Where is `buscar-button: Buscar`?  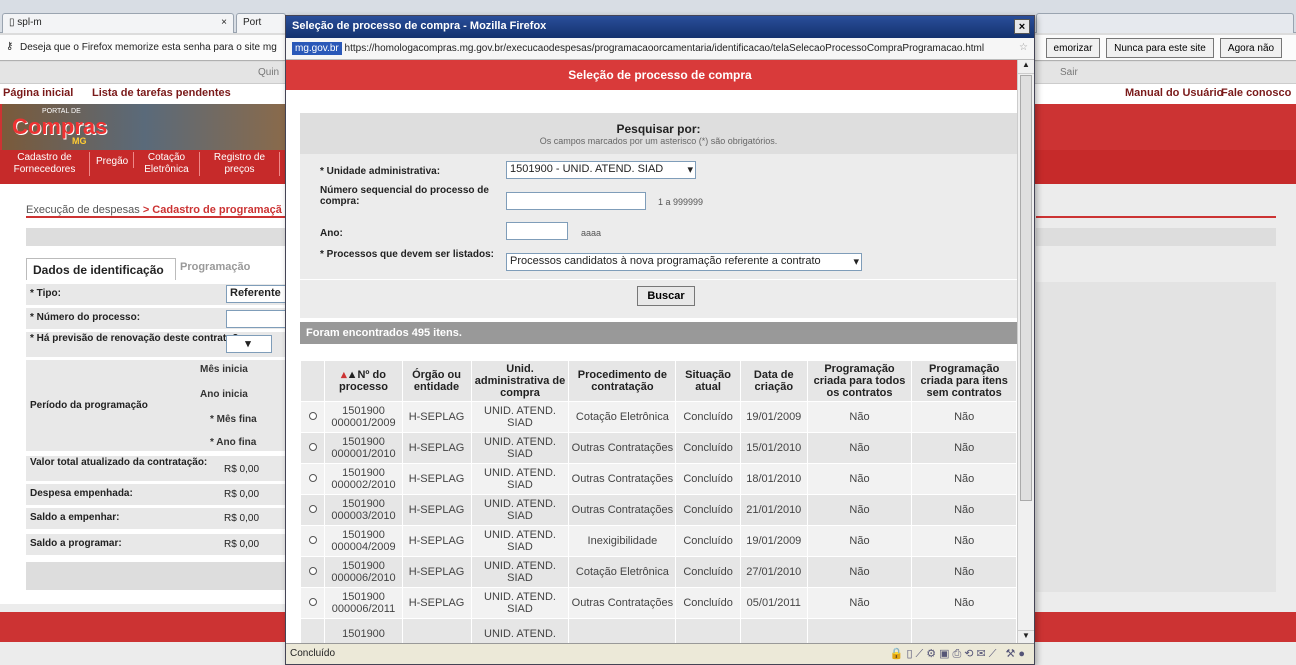 buscar-button: Buscar is located at coordinates (666, 296).